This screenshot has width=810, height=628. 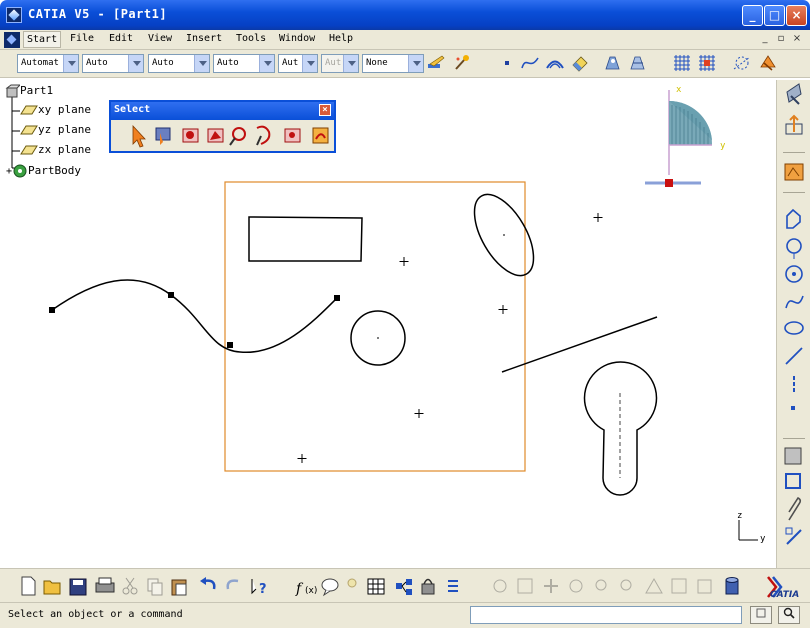 What do you see at coordinates (376, 586) in the screenshot?
I see `table-icon` at bounding box center [376, 586].